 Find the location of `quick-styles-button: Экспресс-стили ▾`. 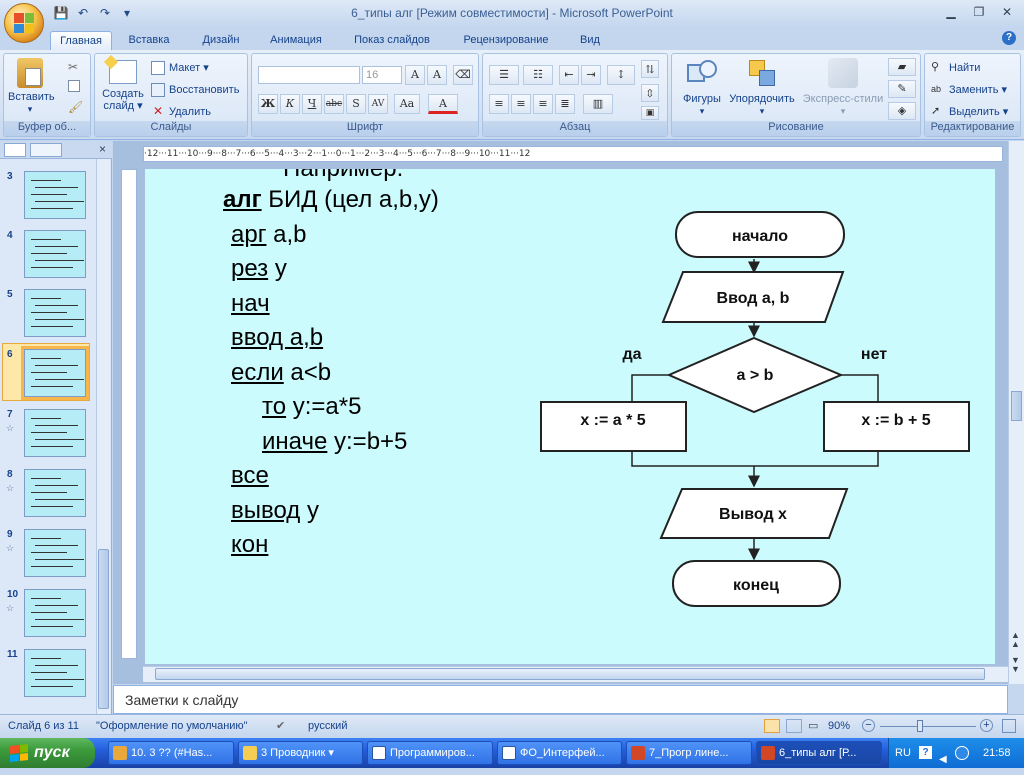

quick-styles-button: Экспресс-стили ▾ is located at coordinates (843, 87).